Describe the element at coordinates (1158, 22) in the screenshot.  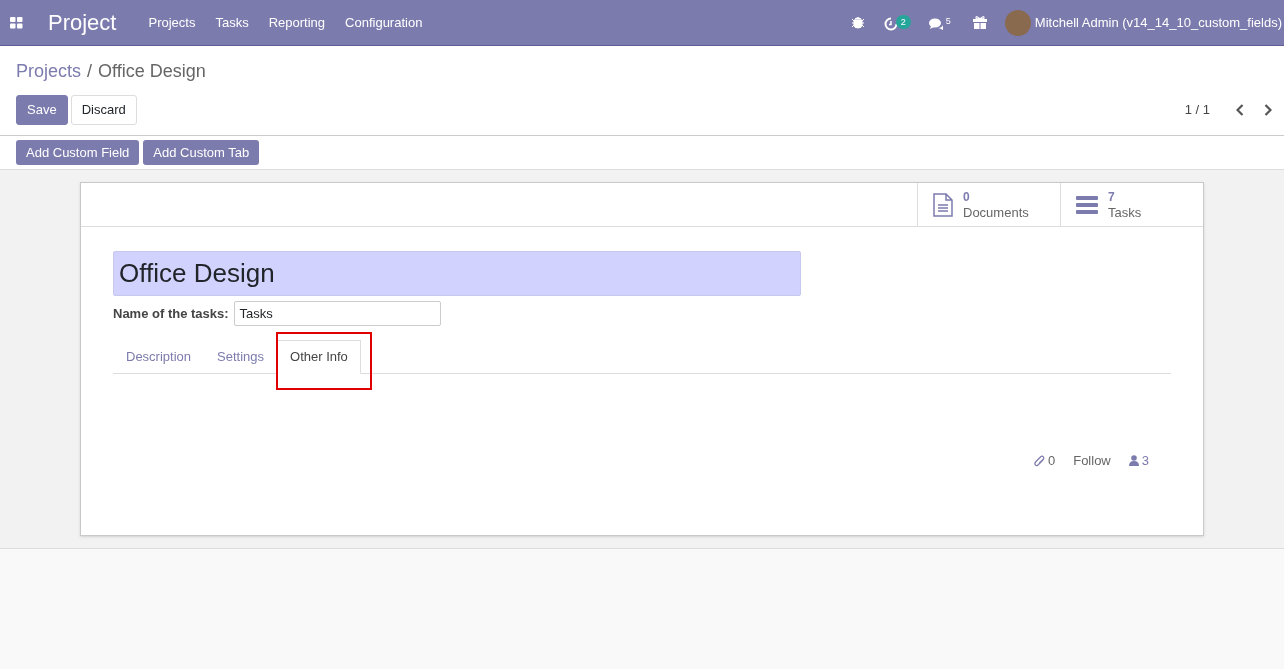
I see `user-menu: Mitchell Admin (v14_14_10_custom_fields)` at that location.